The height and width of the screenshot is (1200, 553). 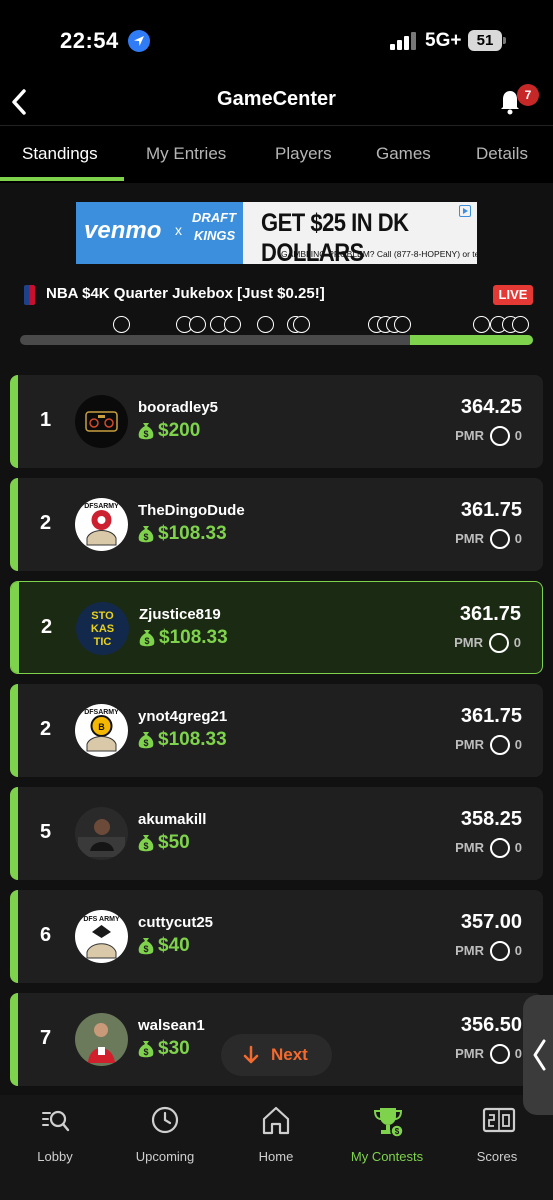 What do you see at coordinates (55, 1156) in the screenshot?
I see `nav-label: Lobby` at bounding box center [55, 1156].